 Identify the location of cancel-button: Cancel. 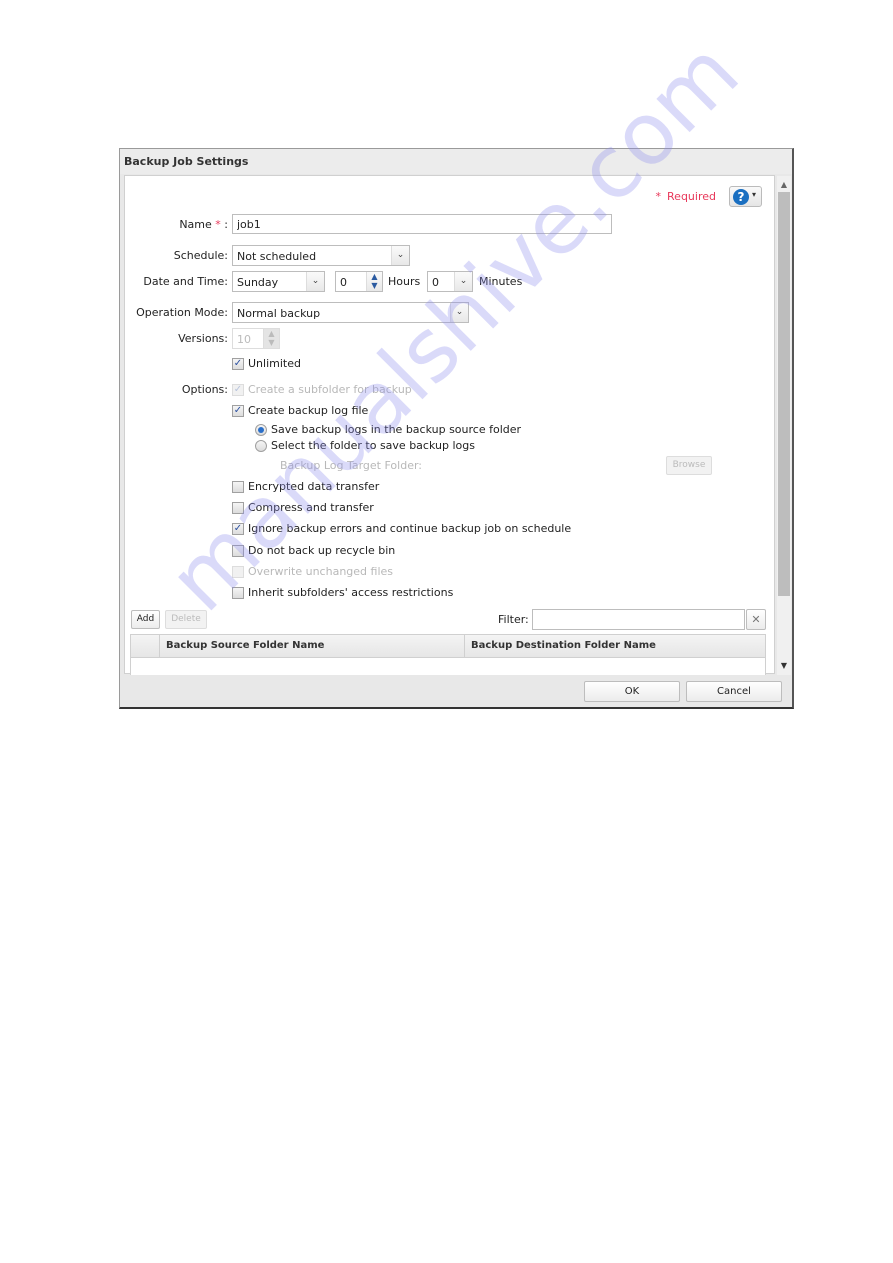
(734, 691).